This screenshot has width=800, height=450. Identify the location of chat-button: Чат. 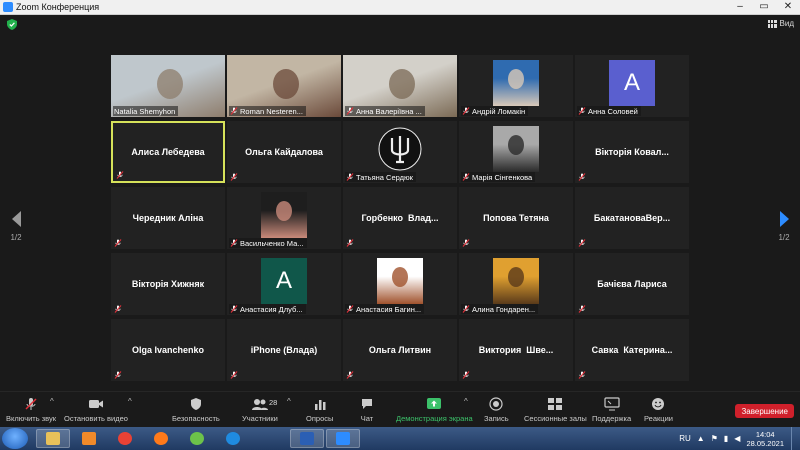
(367, 410).